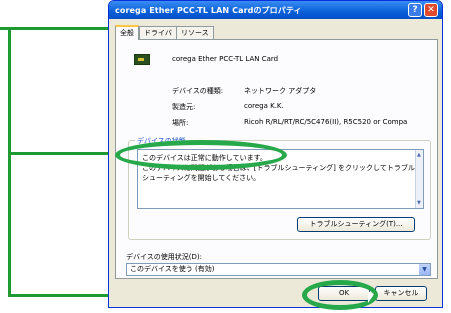  Describe the element at coordinates (264, 106) in the screenshot. I see `manufacturer-value: corega K.K.` at that location.